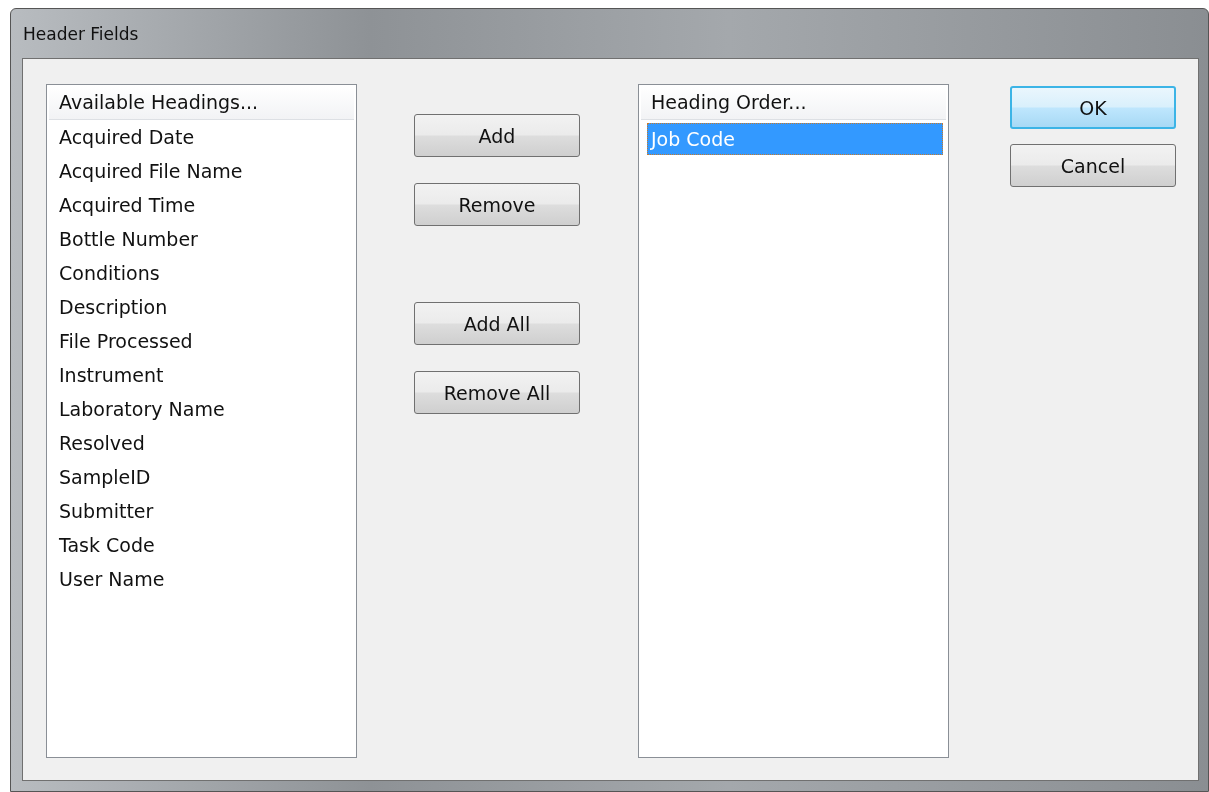  I want to click on list-item: File Processed, so click(201, 341).